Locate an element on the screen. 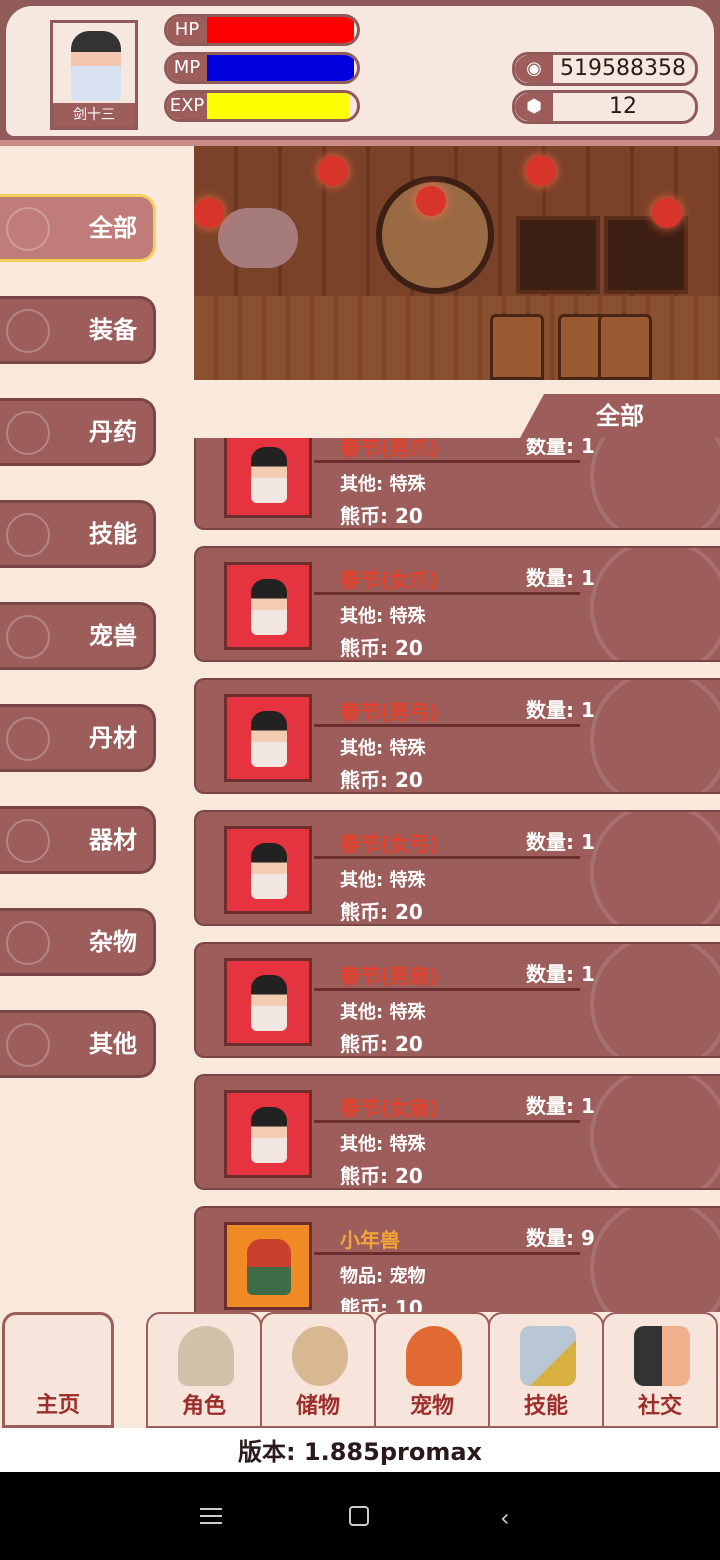 The width and height of the screenshot is (720, 1560). sidebar-item-label: 宠兽 is located at coordinates (113, 636).